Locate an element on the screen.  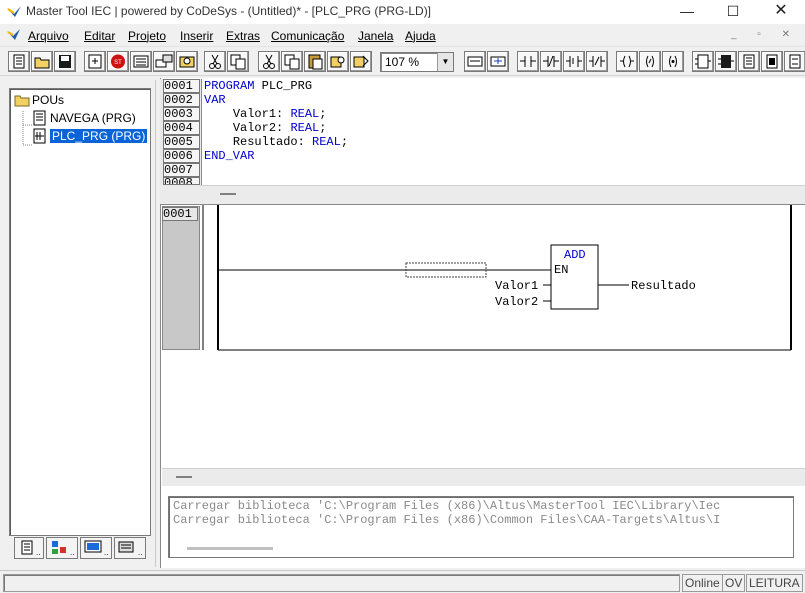
code-line-2: VAR is located at coordinates (215, 100).